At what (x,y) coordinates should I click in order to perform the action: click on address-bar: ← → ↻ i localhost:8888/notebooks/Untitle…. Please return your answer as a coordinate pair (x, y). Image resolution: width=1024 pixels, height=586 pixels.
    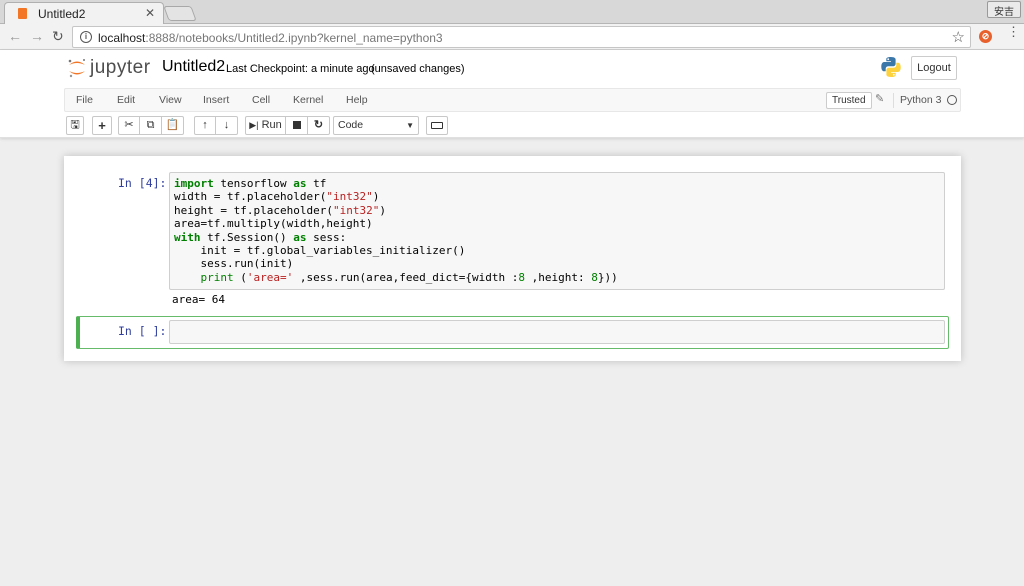
    Looking at the image, I should click on (512, 37).